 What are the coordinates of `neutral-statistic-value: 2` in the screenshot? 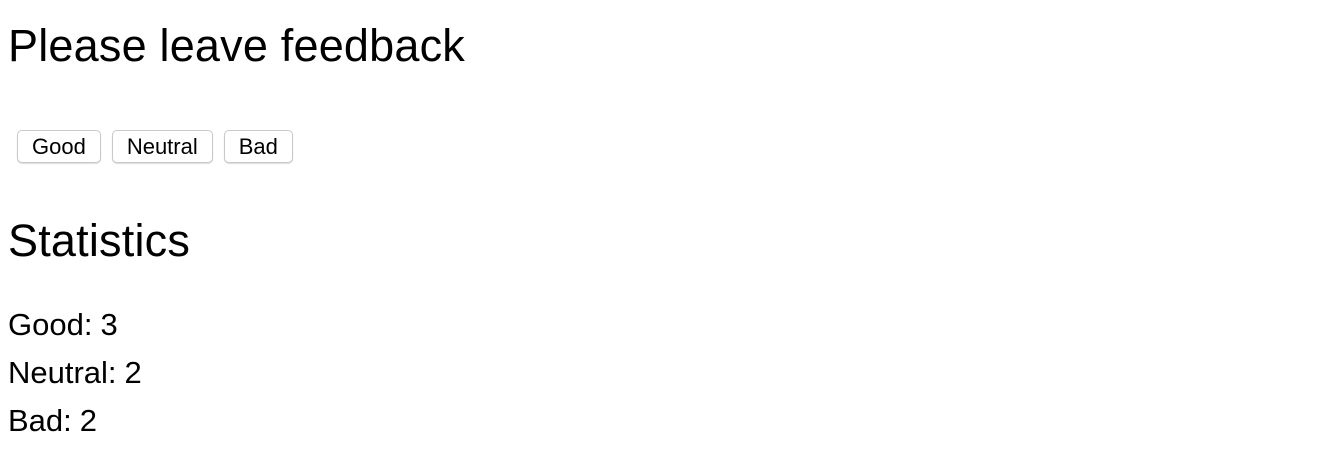 It's located at (133, 372).